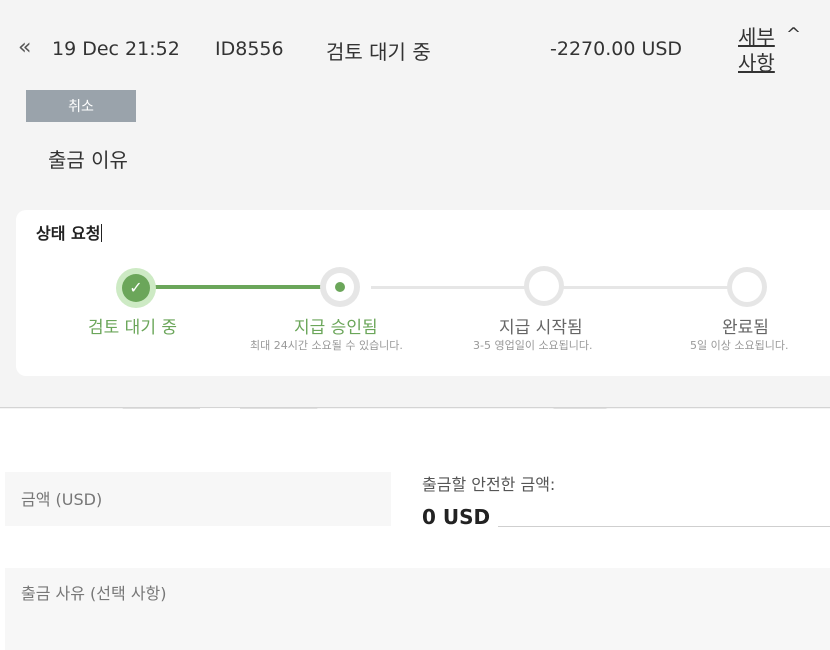 The image size is (830, 650). What do you see at coordinates (326, 345) in the screenshot?
I see `step-2-note: 최대 24시간 소요될 수 있습니다.` at bounding box center [326, 345].